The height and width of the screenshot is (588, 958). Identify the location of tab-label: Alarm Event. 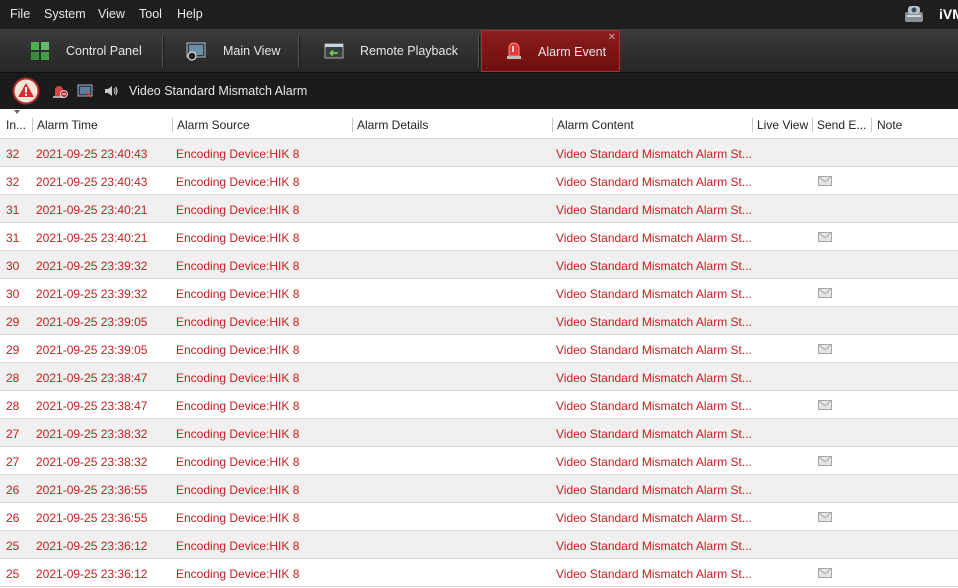
(572, 52).